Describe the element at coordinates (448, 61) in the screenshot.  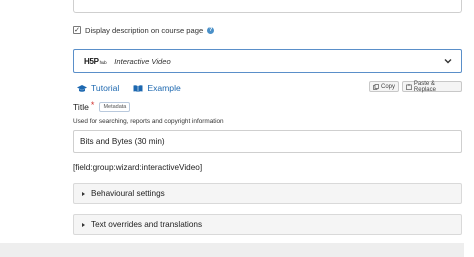
I see `chevron-down-icon` at that location.